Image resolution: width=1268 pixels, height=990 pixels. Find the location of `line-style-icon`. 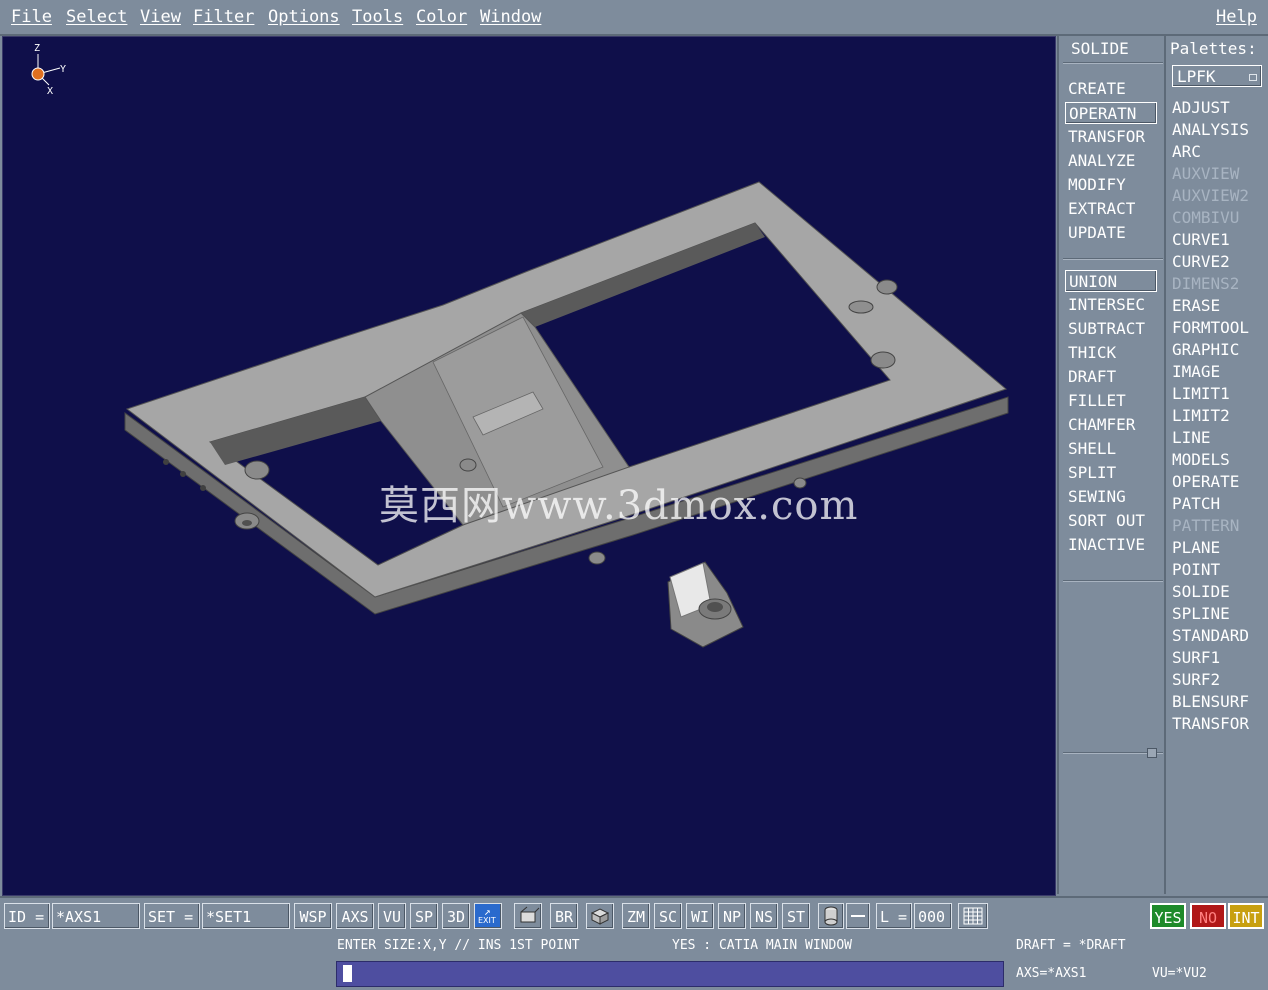

line-style-icon is located at coordinates (858, 916).